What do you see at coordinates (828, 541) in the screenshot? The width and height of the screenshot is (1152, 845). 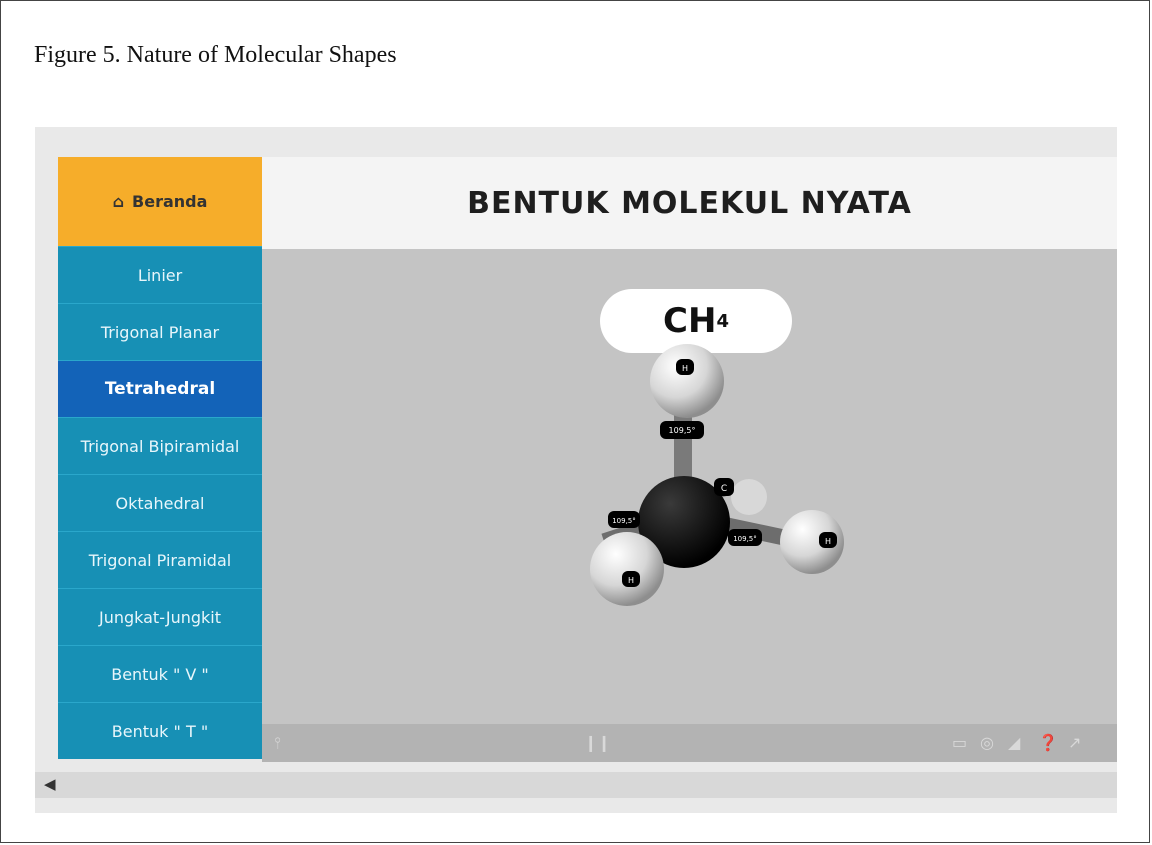 I see `atom-label-right: H` at bounding box center [828, 541].